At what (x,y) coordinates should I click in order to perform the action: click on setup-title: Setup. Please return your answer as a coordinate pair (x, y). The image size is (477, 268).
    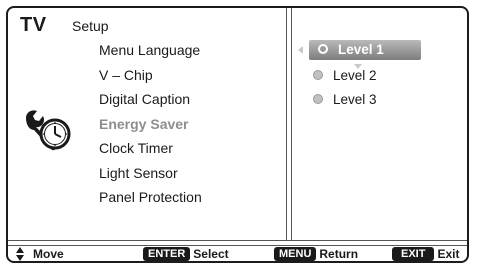
    Looking at the image, I should click on (90, 26).